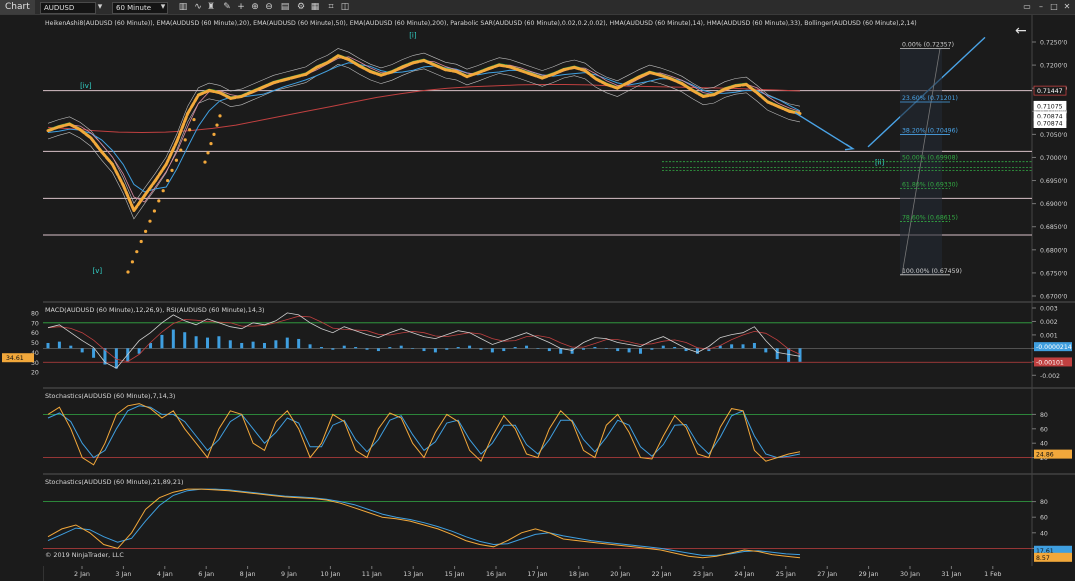 The height and width of the screenshot is (581, 1075). Describe the element at coordinates (241, 7) in the screenshot. I see `crosshair-icon: +` at that location.